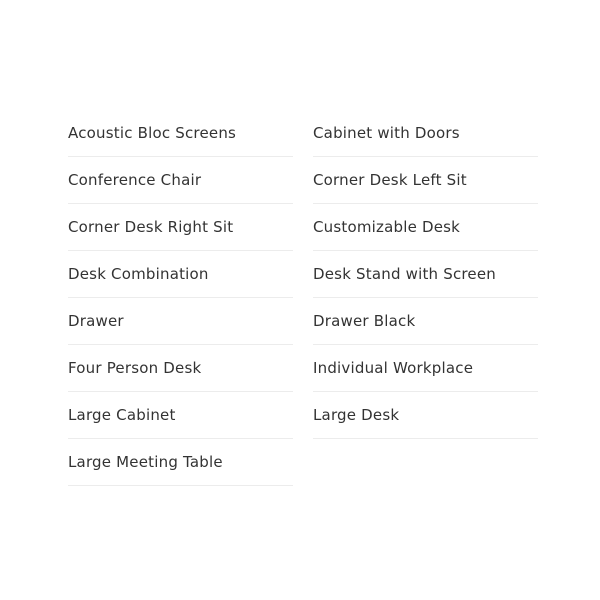 The height and width of the screenshot is (600, 600). I want to click on product-link: Desk Combination, so click(180, 274).